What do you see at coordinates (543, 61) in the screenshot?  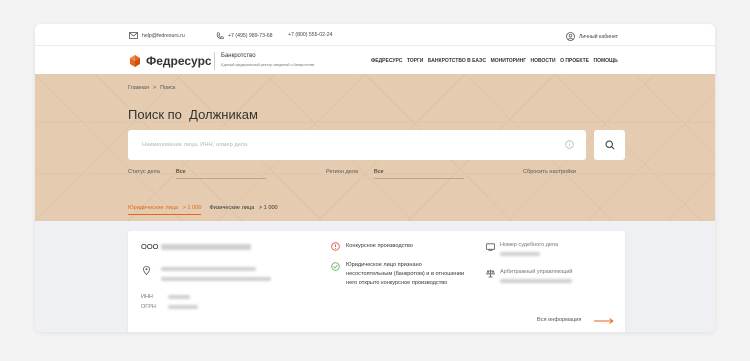 I see `nav-news: НОВОСТИ` at bounding box center [543, 61].